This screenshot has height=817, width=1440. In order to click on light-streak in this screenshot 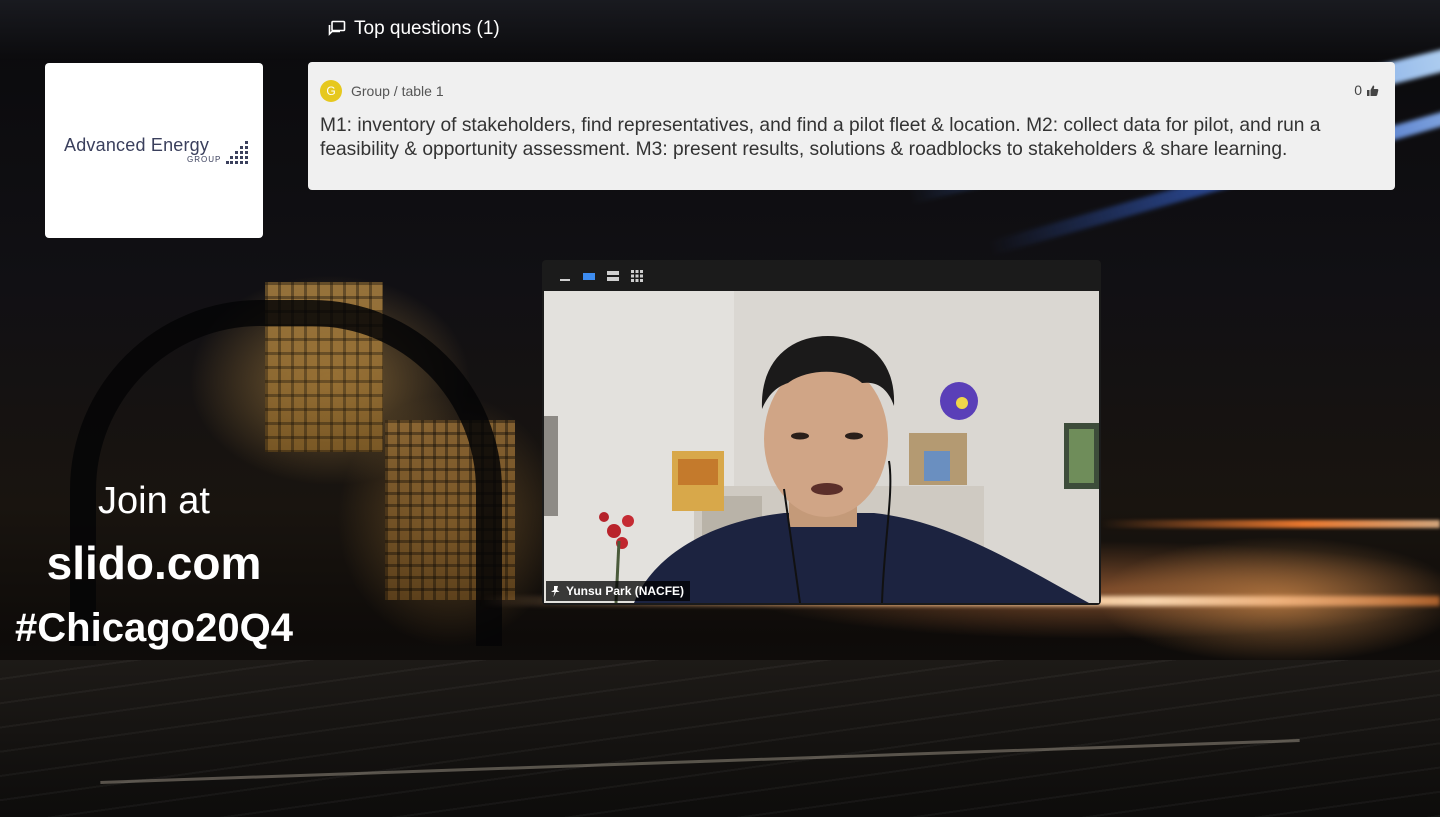, I will do `click(1270, 524)`.